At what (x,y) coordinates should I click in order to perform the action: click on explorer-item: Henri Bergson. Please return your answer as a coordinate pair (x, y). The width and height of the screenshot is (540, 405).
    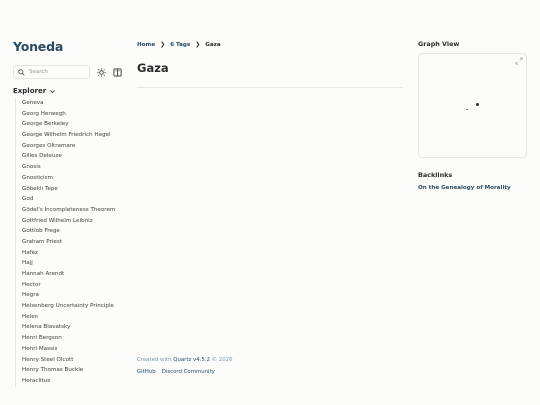
    Looking at the image, I should click on (76, 338).